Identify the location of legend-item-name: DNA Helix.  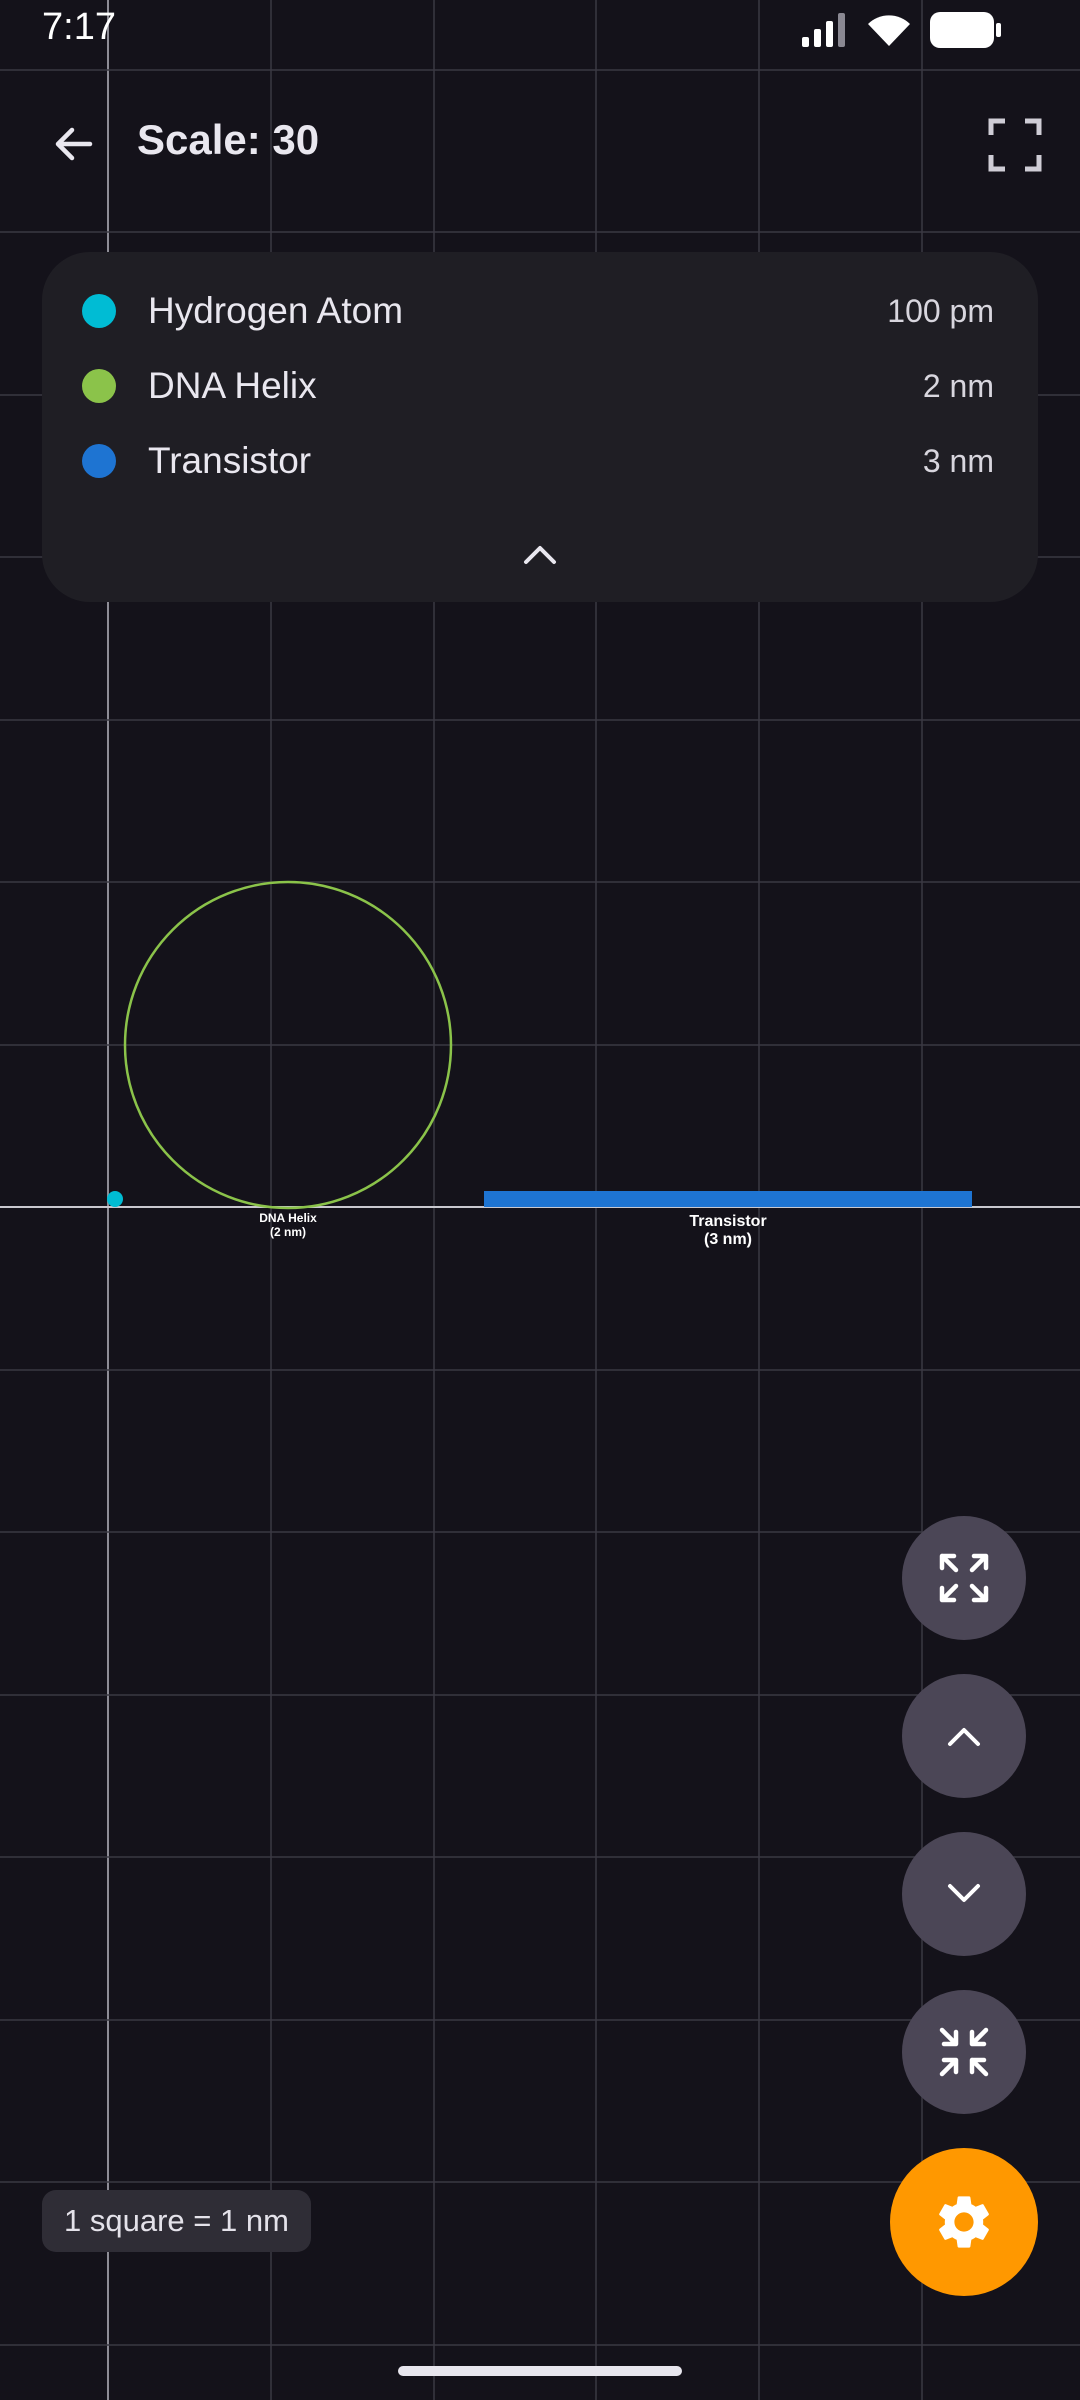
(232, 385).